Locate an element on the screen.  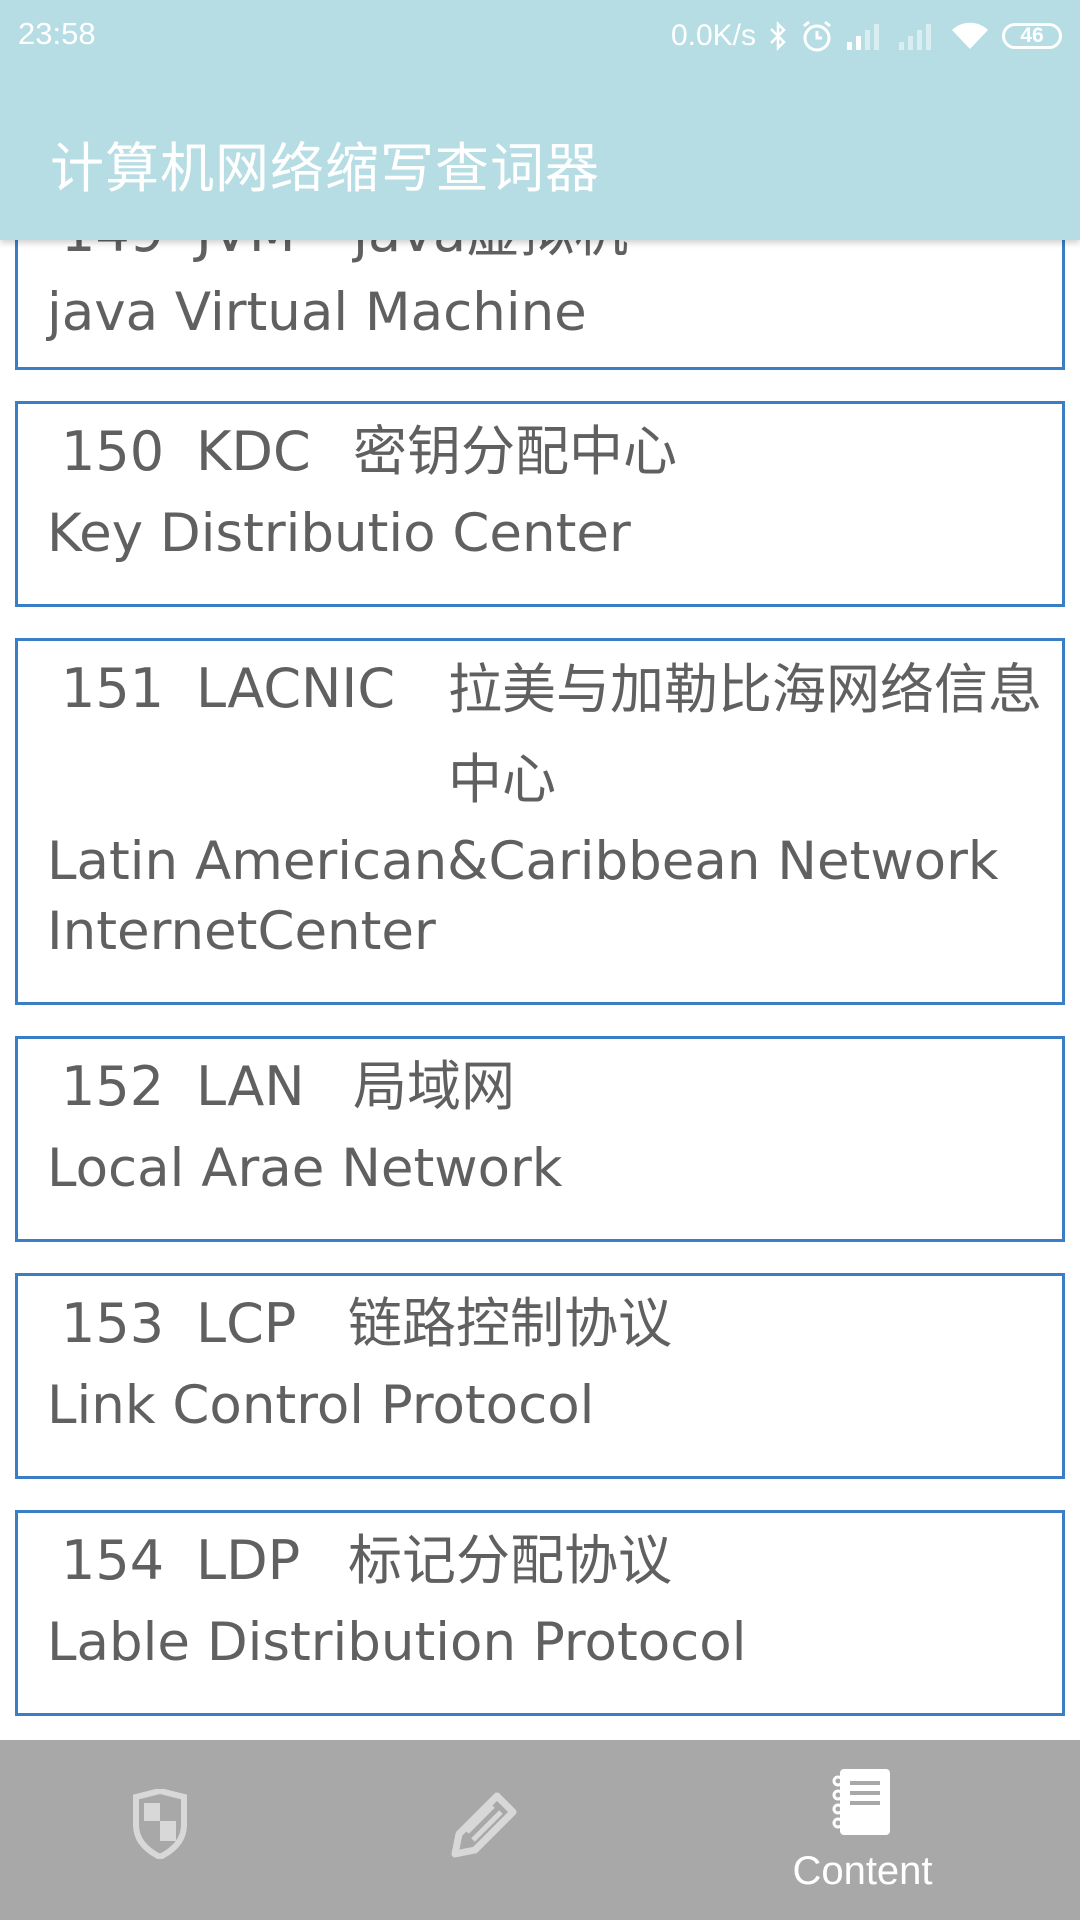
page-title: 计算机网络缩写查词器 is located at coordinates (325, 168).